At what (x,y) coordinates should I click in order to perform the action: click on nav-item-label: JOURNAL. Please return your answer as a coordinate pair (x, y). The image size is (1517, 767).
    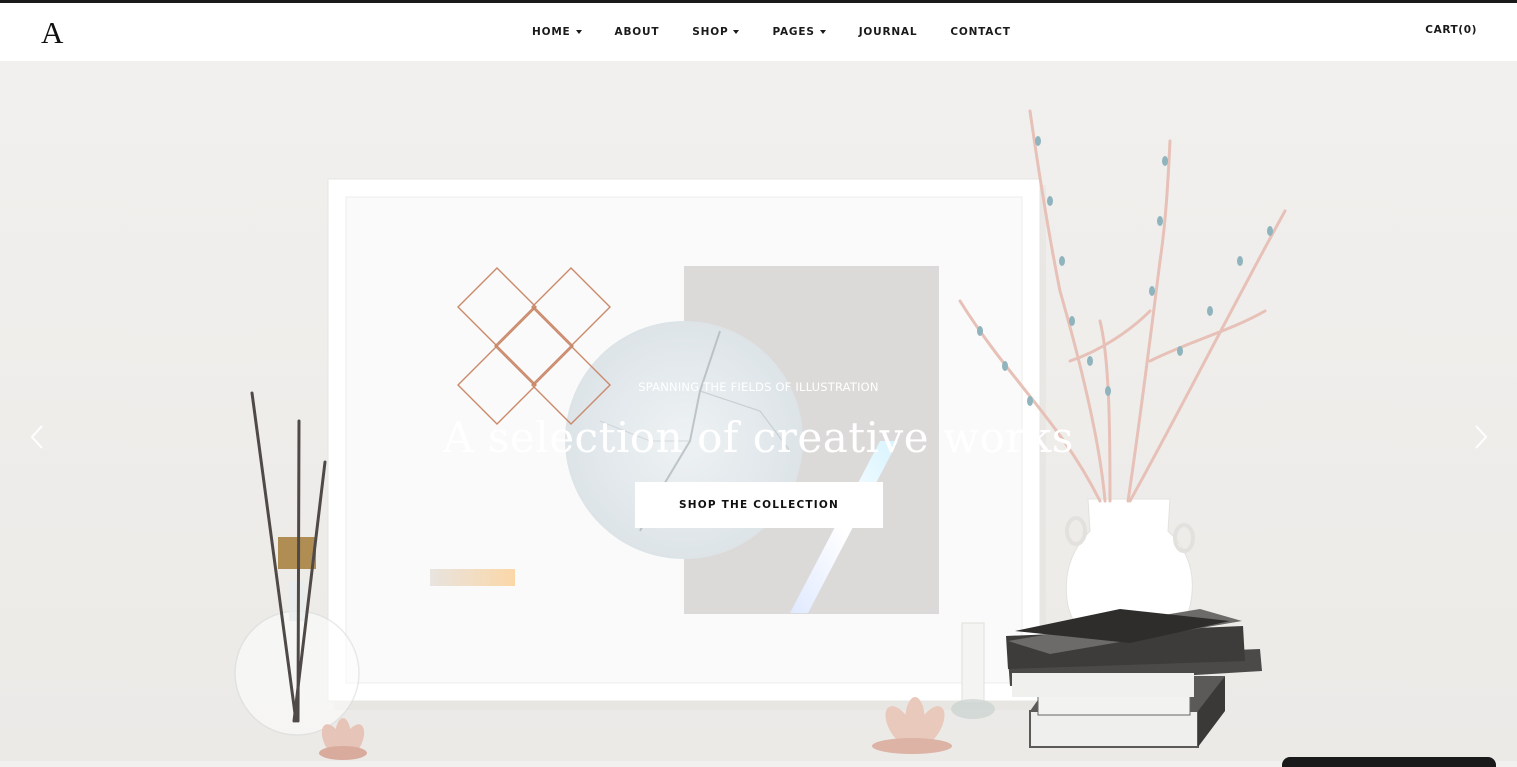
    Looking at the image, I should click on (888, 32).